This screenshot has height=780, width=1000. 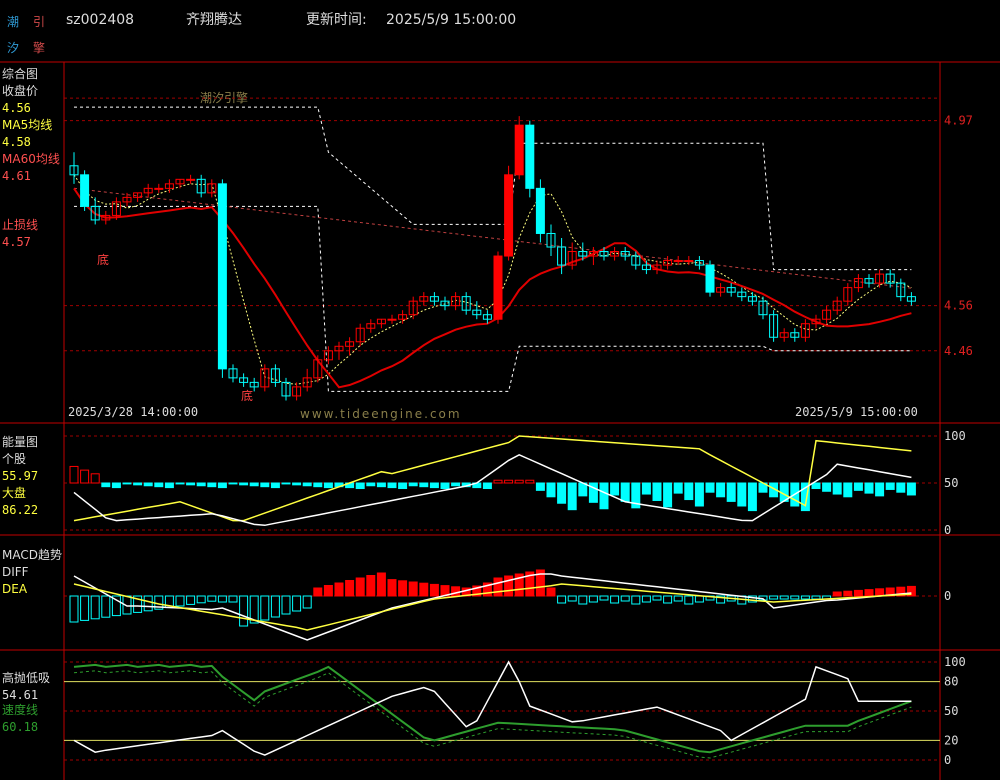 I want to click on watermark-cn: 潮汐引擎, so click(x=224, y=97).